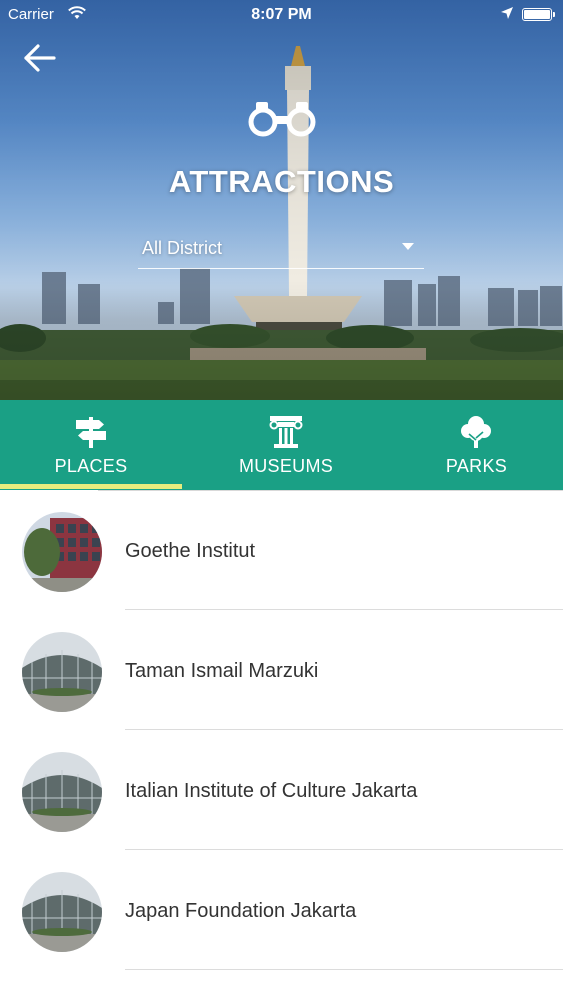  Describe the element at coordinates (222, 671) in the screenshot. I see `place-name: Taman Ismail Marzuki` at that location.